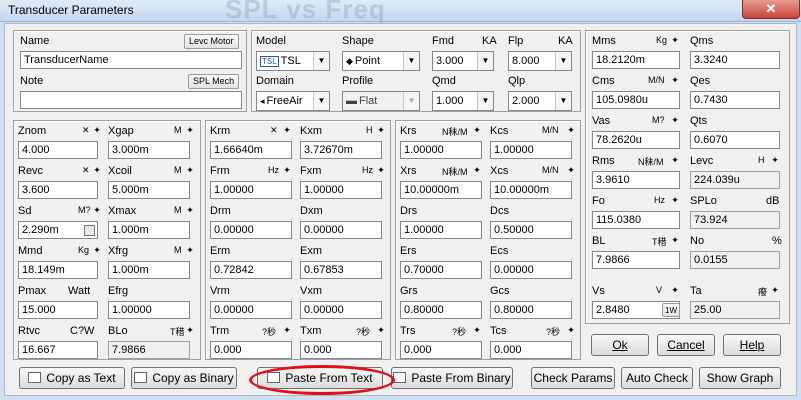  I want to click on shape-select: ◆ Point ▼, so click(381, 61).